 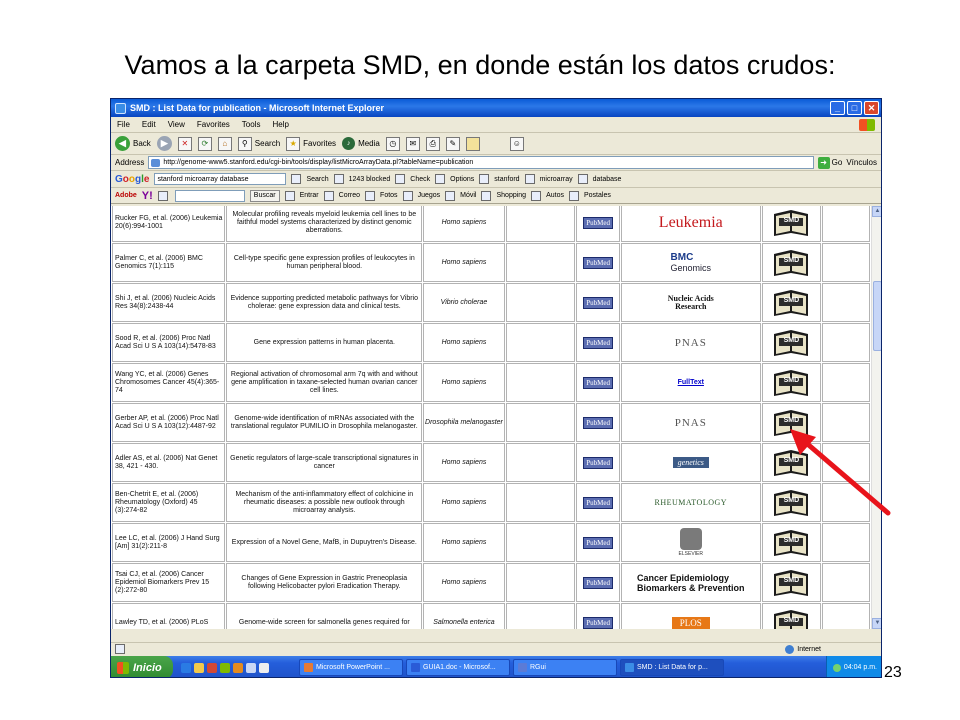 I want to click on home-button: ⌂, so click(x=224, y=143).